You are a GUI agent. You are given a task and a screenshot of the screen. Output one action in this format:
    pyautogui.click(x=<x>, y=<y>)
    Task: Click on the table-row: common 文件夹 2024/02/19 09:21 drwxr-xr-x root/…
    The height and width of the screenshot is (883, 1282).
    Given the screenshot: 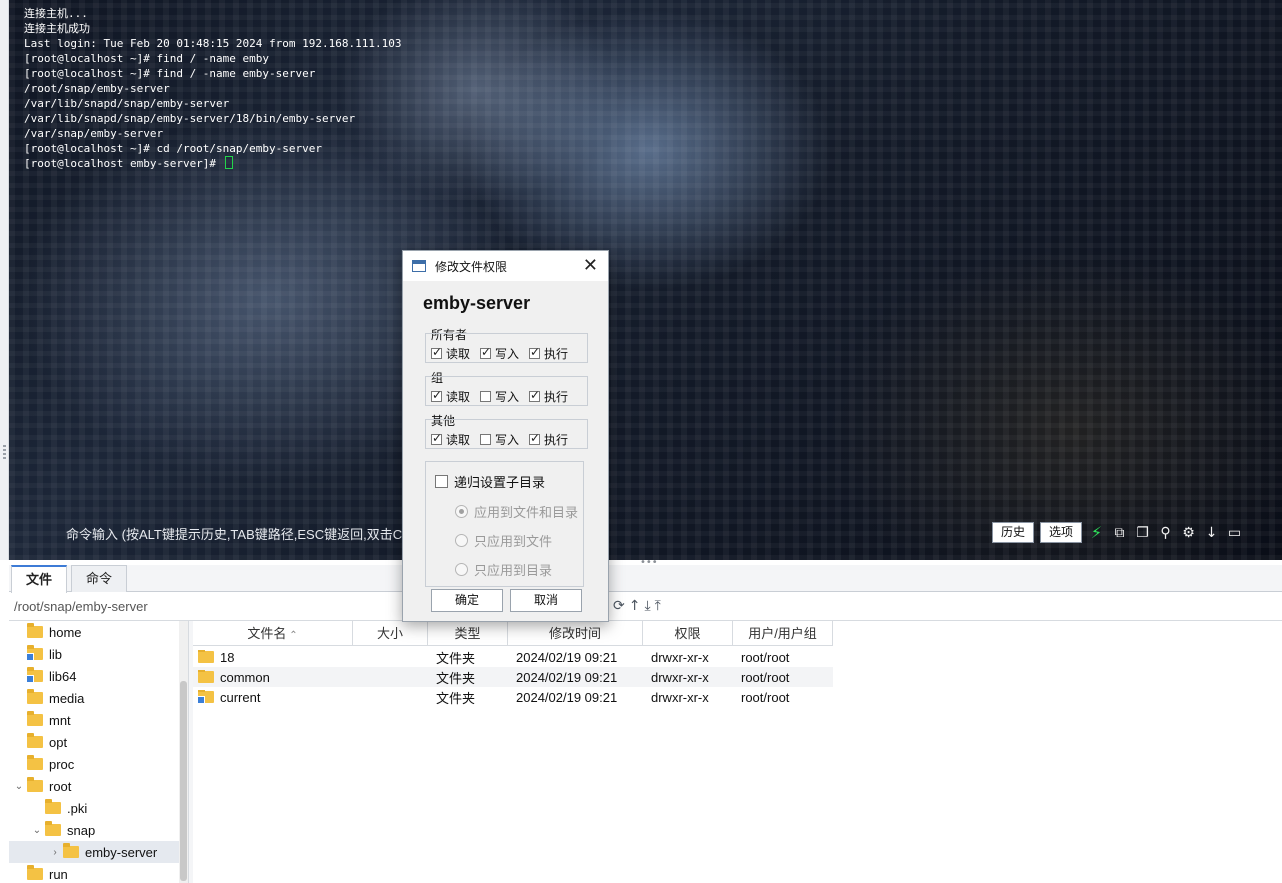 What is the action you would take?
    pyautogui.click(x=513, y=677)
    